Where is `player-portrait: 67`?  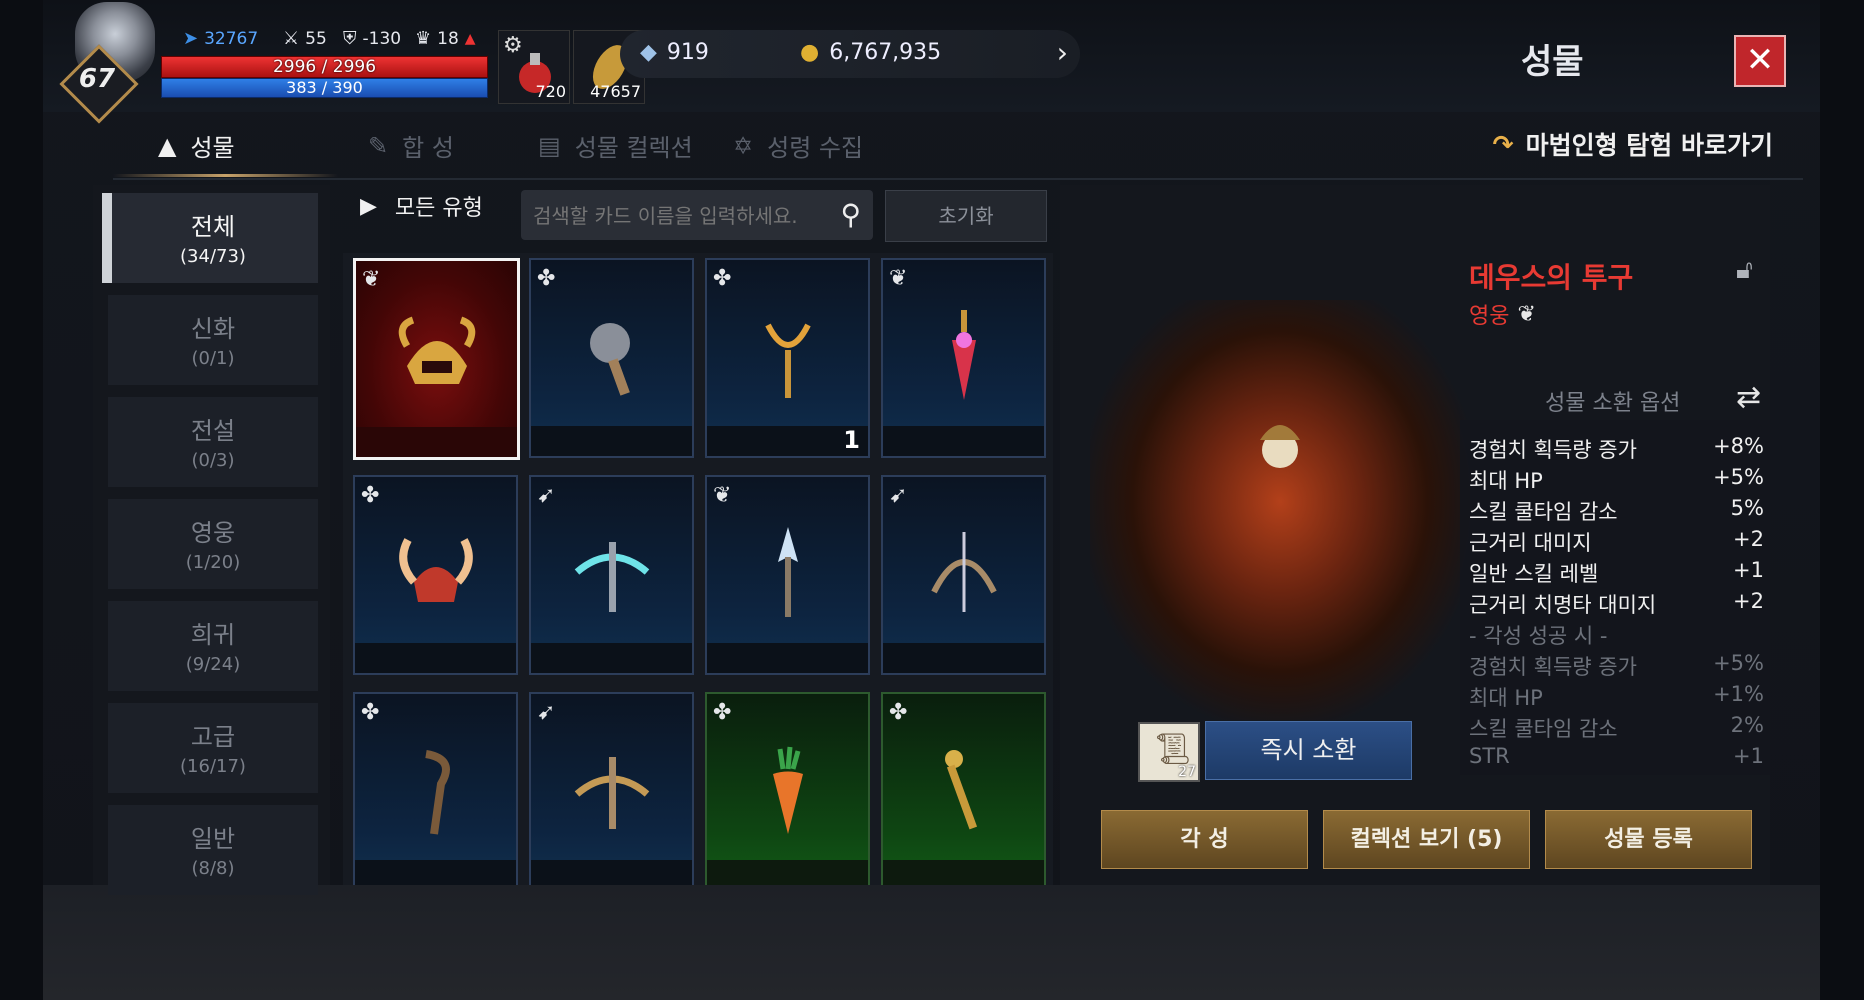 player-portrait: 67 is located at coordinates (109, 62).